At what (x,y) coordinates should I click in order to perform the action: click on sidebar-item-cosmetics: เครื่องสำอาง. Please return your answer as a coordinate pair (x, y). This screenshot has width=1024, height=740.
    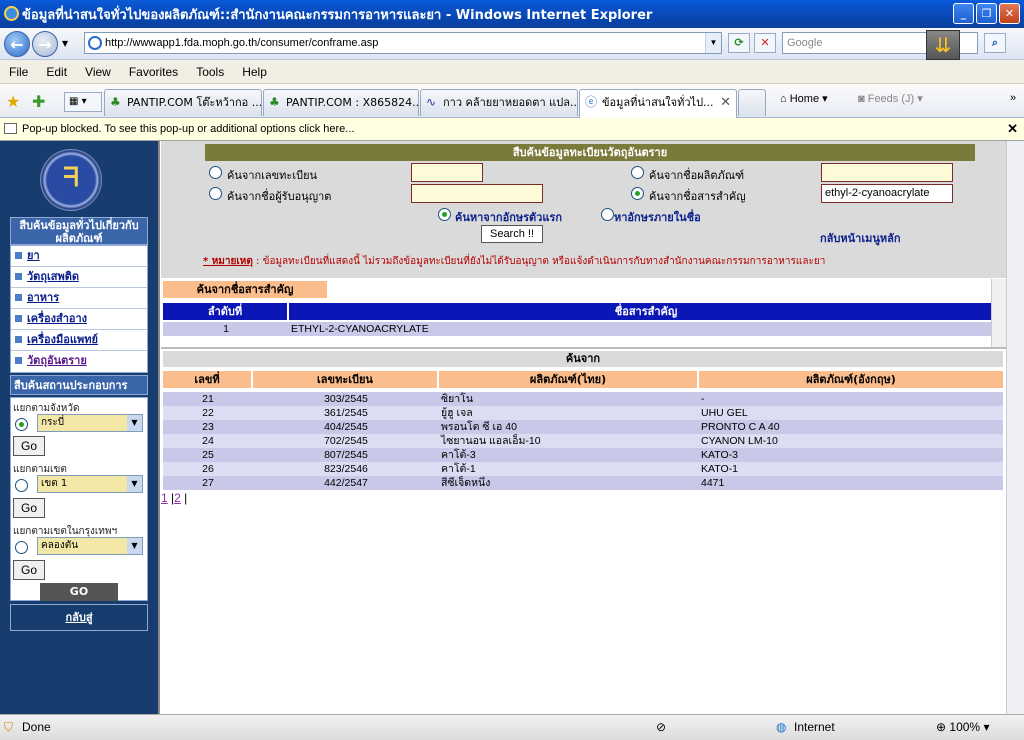
    Looking at the image, I should click on (79, 319).